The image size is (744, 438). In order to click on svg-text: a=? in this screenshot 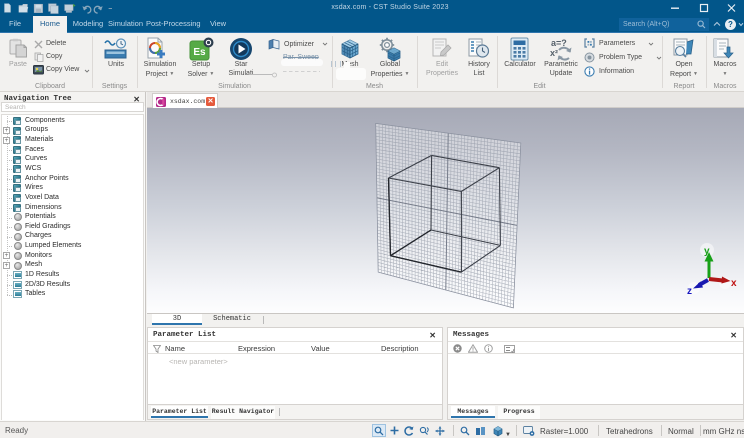, I will do `click(559, 43)`.